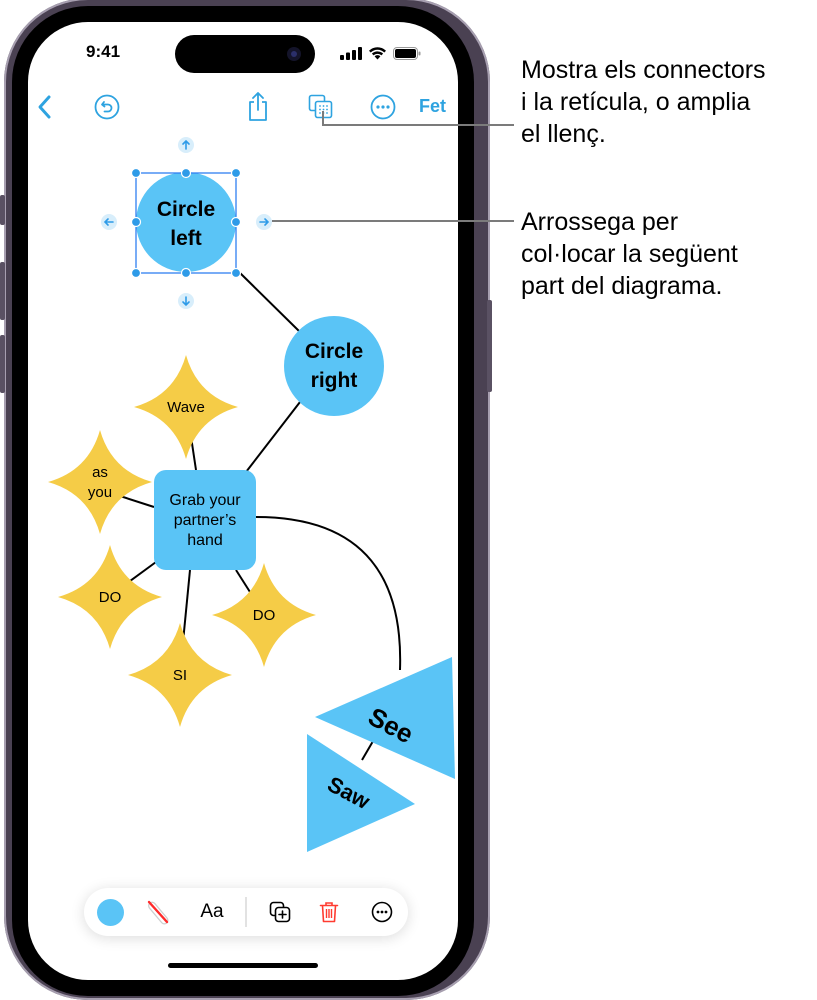 The image size is (817, 1000). I want to click on side-button, so click(489, 346).